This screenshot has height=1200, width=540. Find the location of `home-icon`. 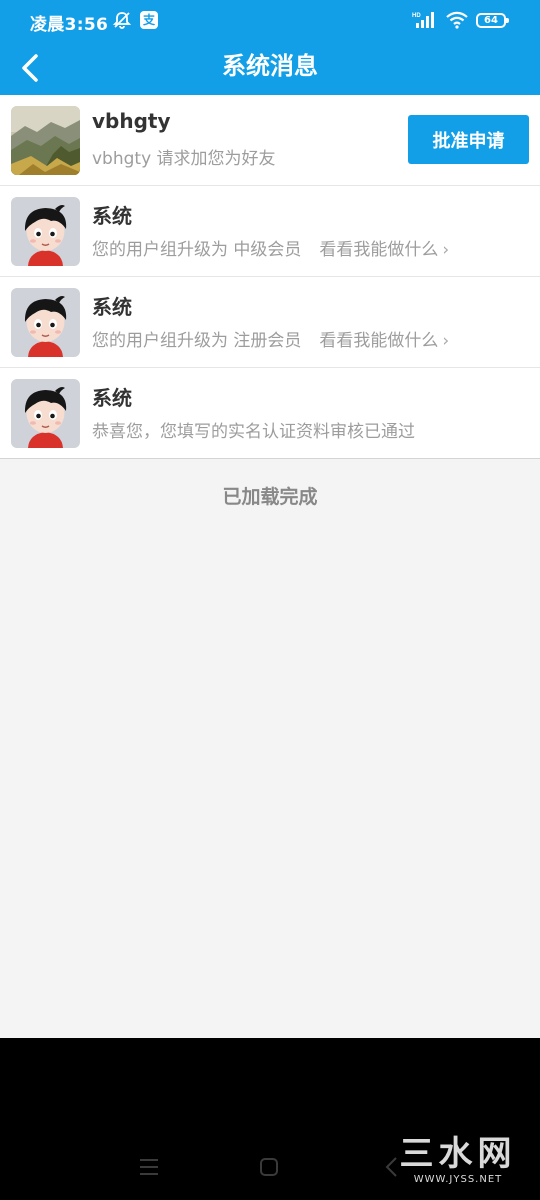

home-icon is located at coordinates (269, 1167).